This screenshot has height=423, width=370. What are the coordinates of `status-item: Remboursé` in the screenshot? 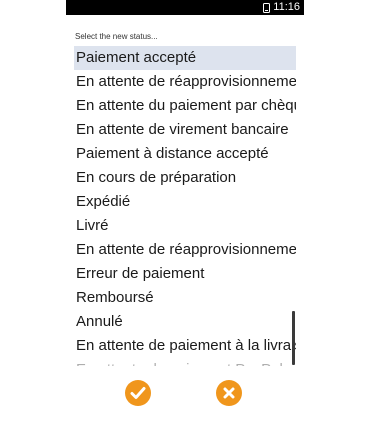 It's located at (185, 298).